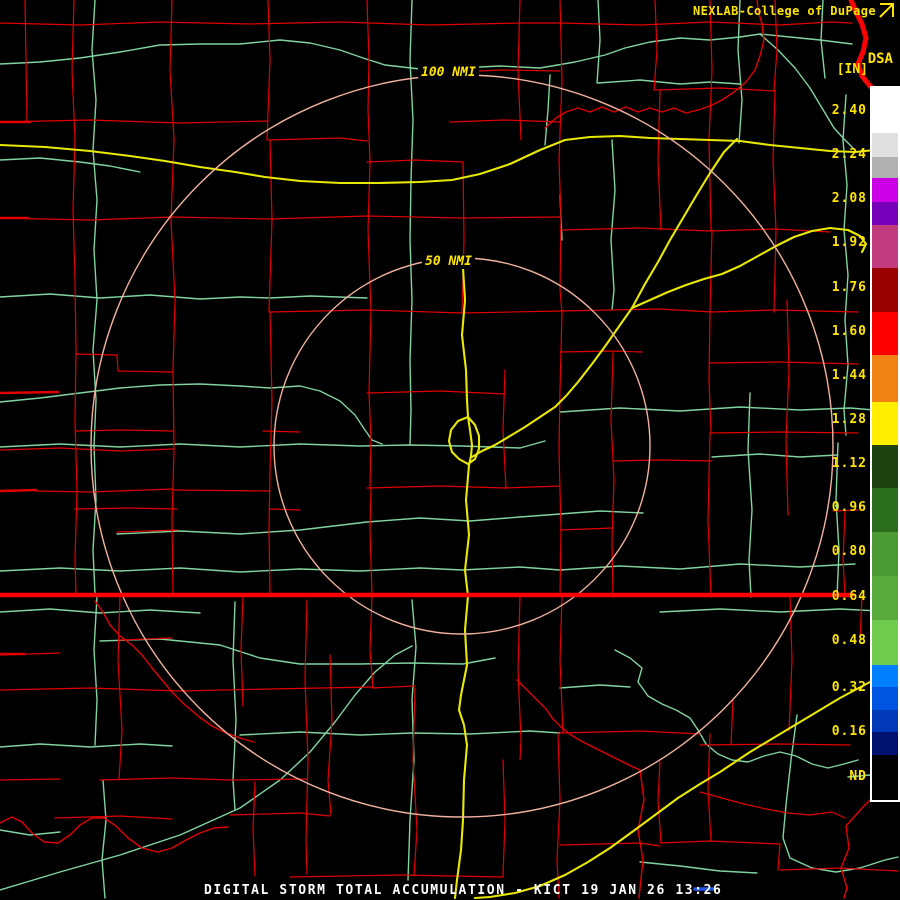  What do you see at coordinates (448, 261) in the screenshot?
I see `range-ring-label-50nmi: 50 NMI` at bounding box center [448, 261].